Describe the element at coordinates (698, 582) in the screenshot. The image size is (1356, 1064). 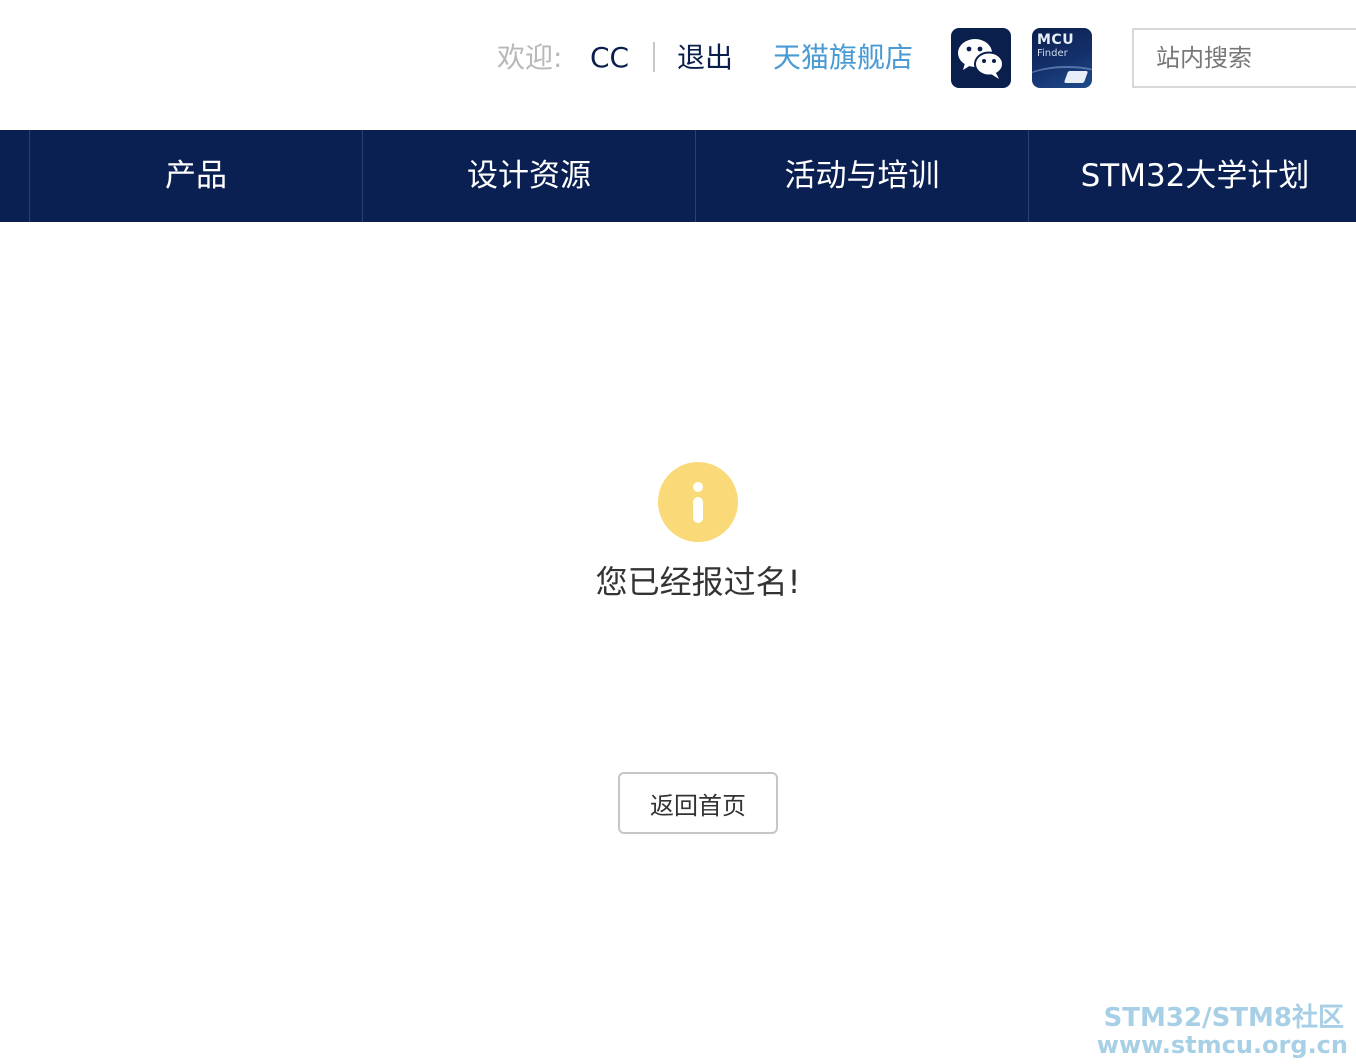
I see `status-message: 您已经报过名!` at that location.